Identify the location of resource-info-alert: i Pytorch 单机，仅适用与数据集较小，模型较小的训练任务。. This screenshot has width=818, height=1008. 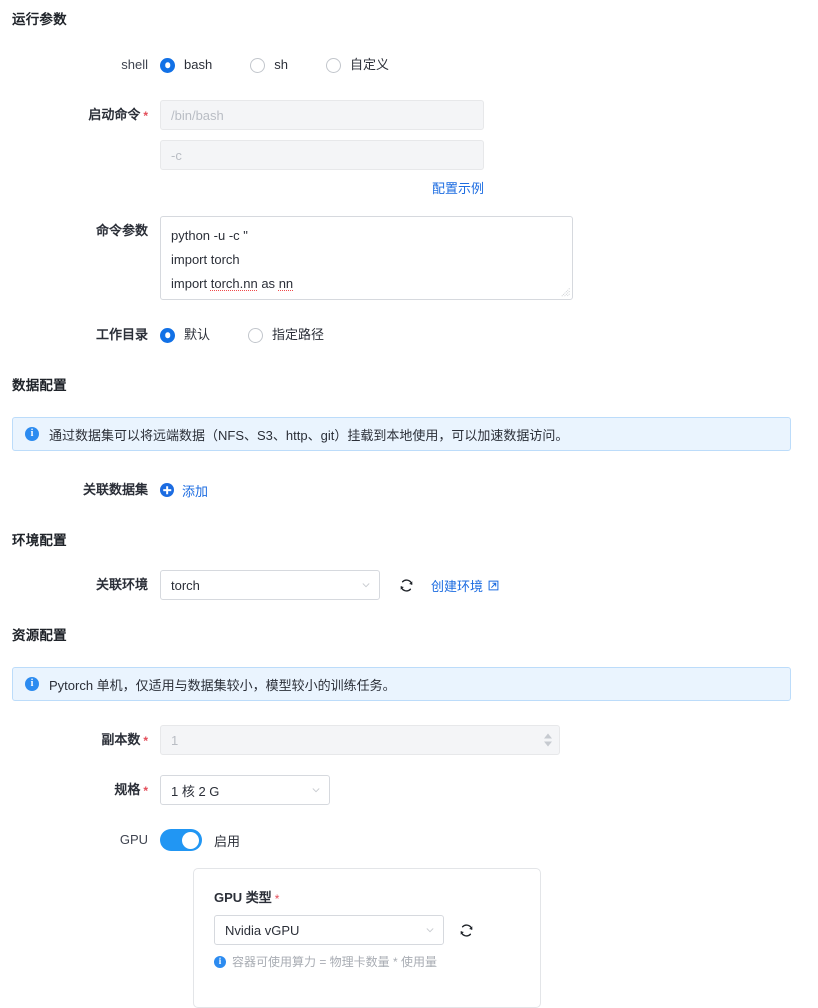
(401, 684).